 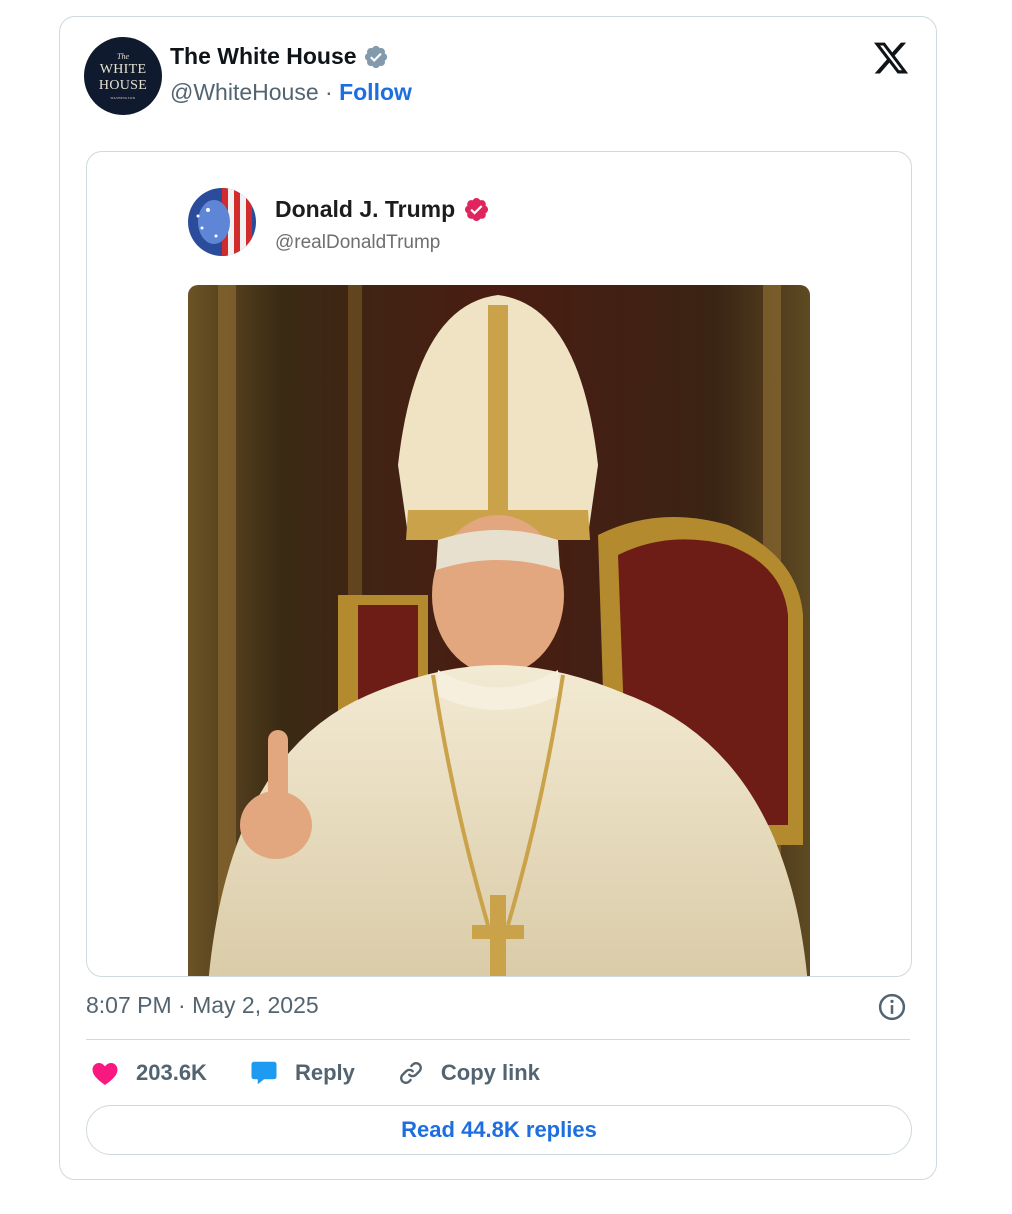 I want to click on avatar-text-line1: WHITE, so click(x=123, y=69).